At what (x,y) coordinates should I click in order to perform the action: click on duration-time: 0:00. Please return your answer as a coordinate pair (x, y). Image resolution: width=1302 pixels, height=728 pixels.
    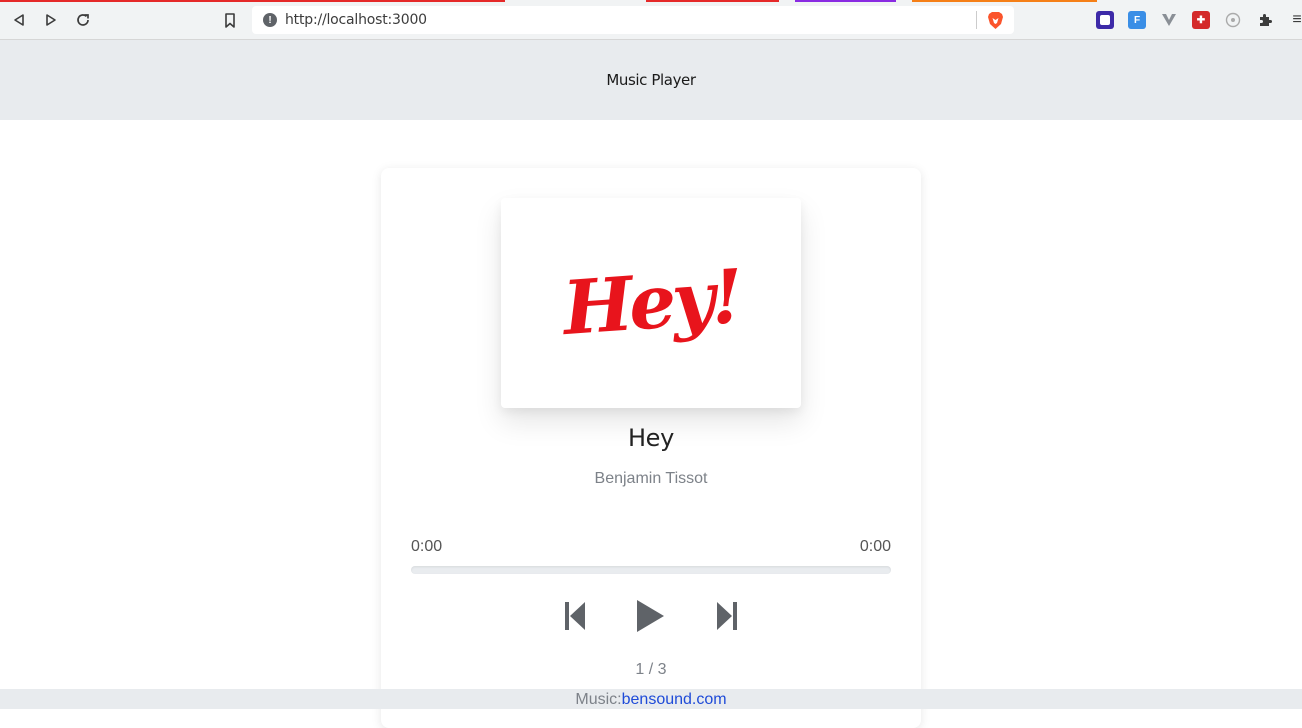
    Looking at the image, I should click on (875, 546).